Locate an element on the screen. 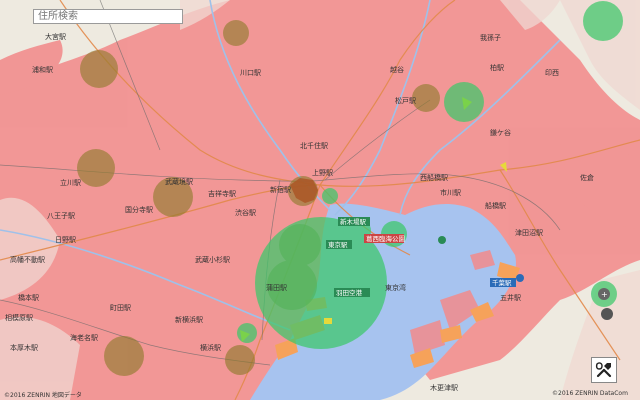 Image resolution: width=640 pixels, height=400 pixels. tools-button is located at coordinates (604, 370).